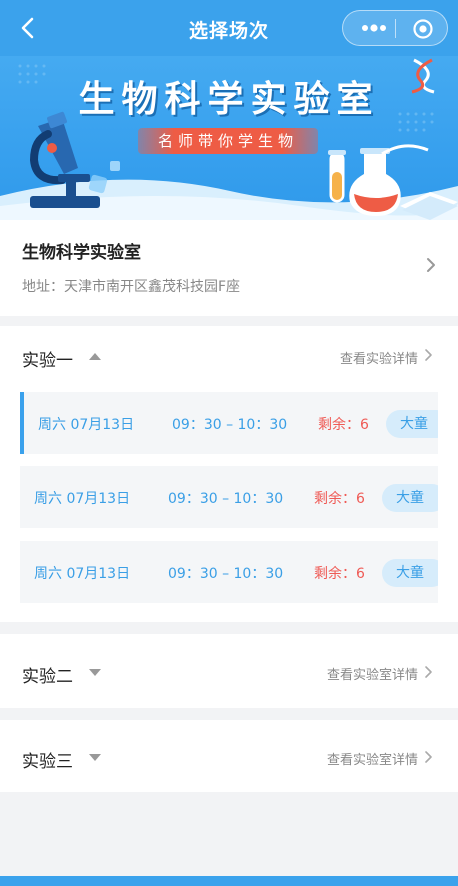  I want to click on section-title: 实验三, so click(47, 762).